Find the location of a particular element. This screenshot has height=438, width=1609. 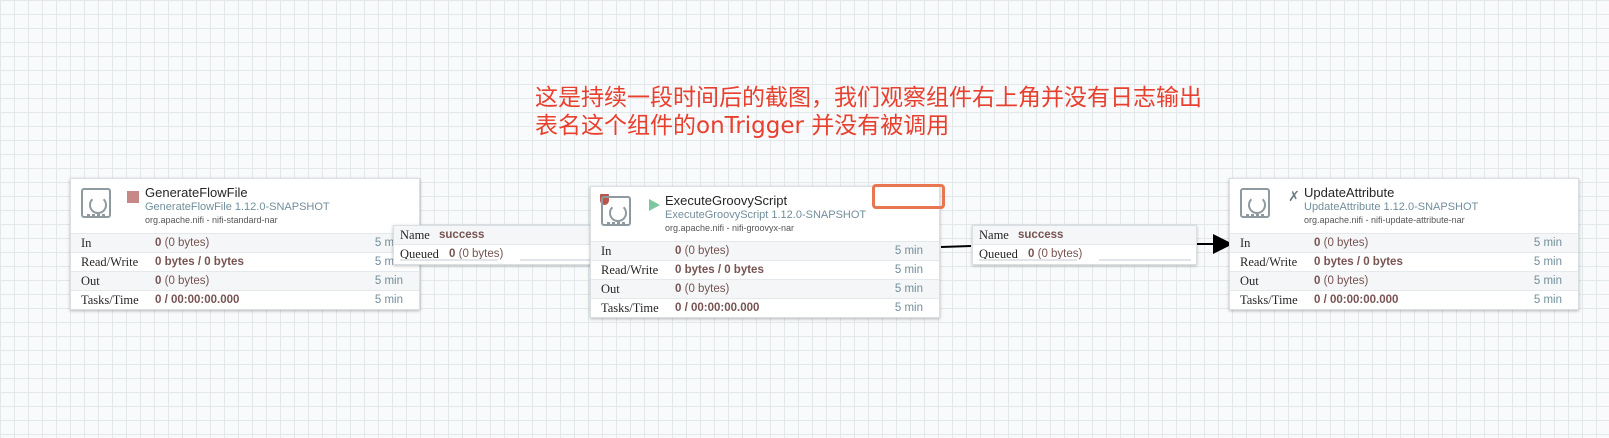

connection-line-c2-in is located at coordinates (956, 246).